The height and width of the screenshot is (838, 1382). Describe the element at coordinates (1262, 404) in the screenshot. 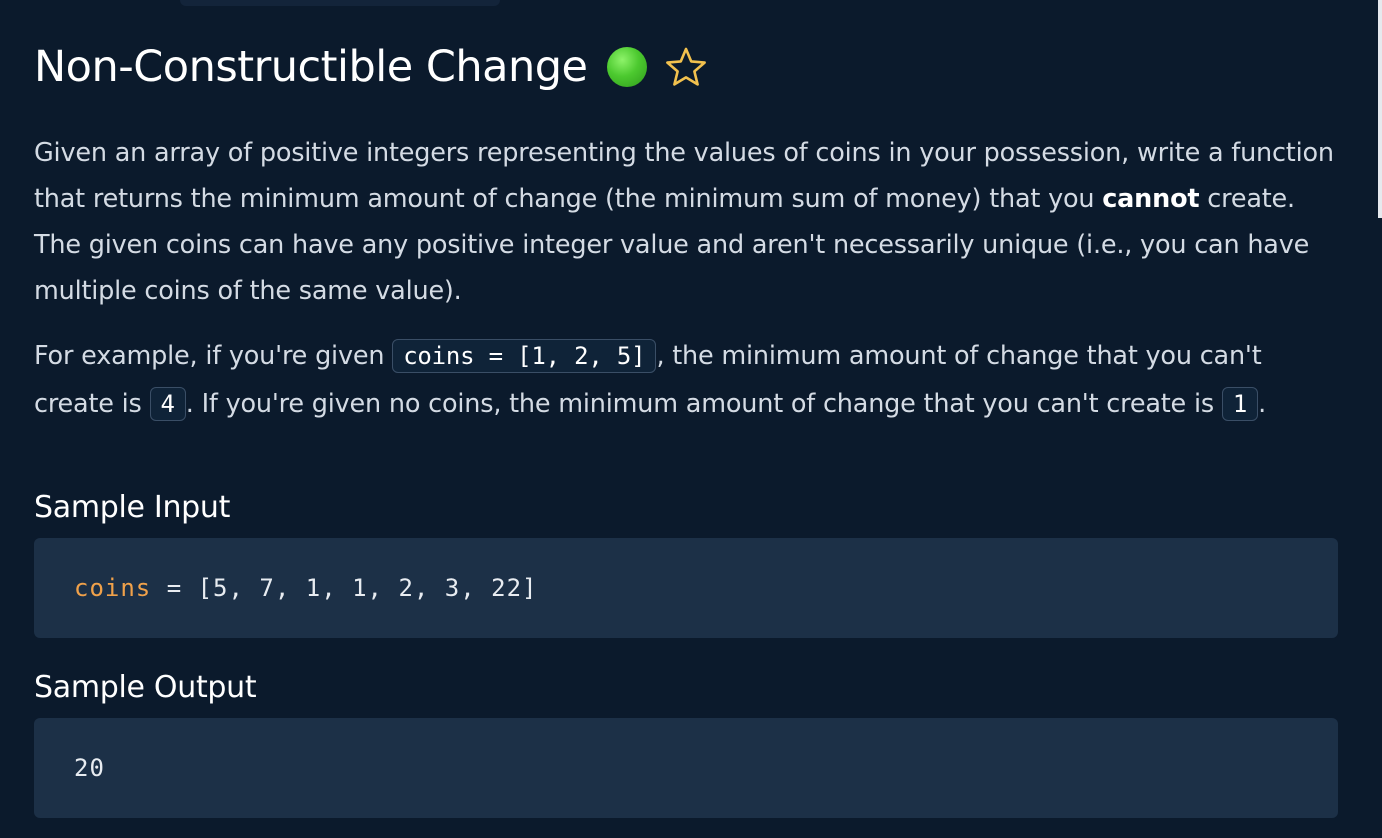

I see `example-text: .` at that location.